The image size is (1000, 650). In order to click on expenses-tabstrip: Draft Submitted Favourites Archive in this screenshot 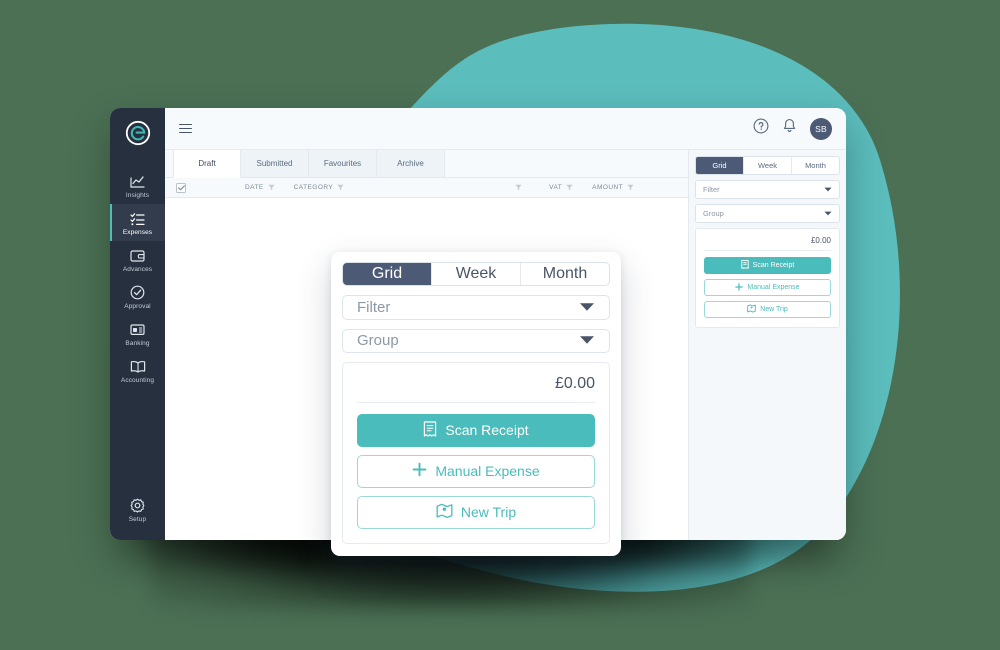, I will do `click(426, 164)`.